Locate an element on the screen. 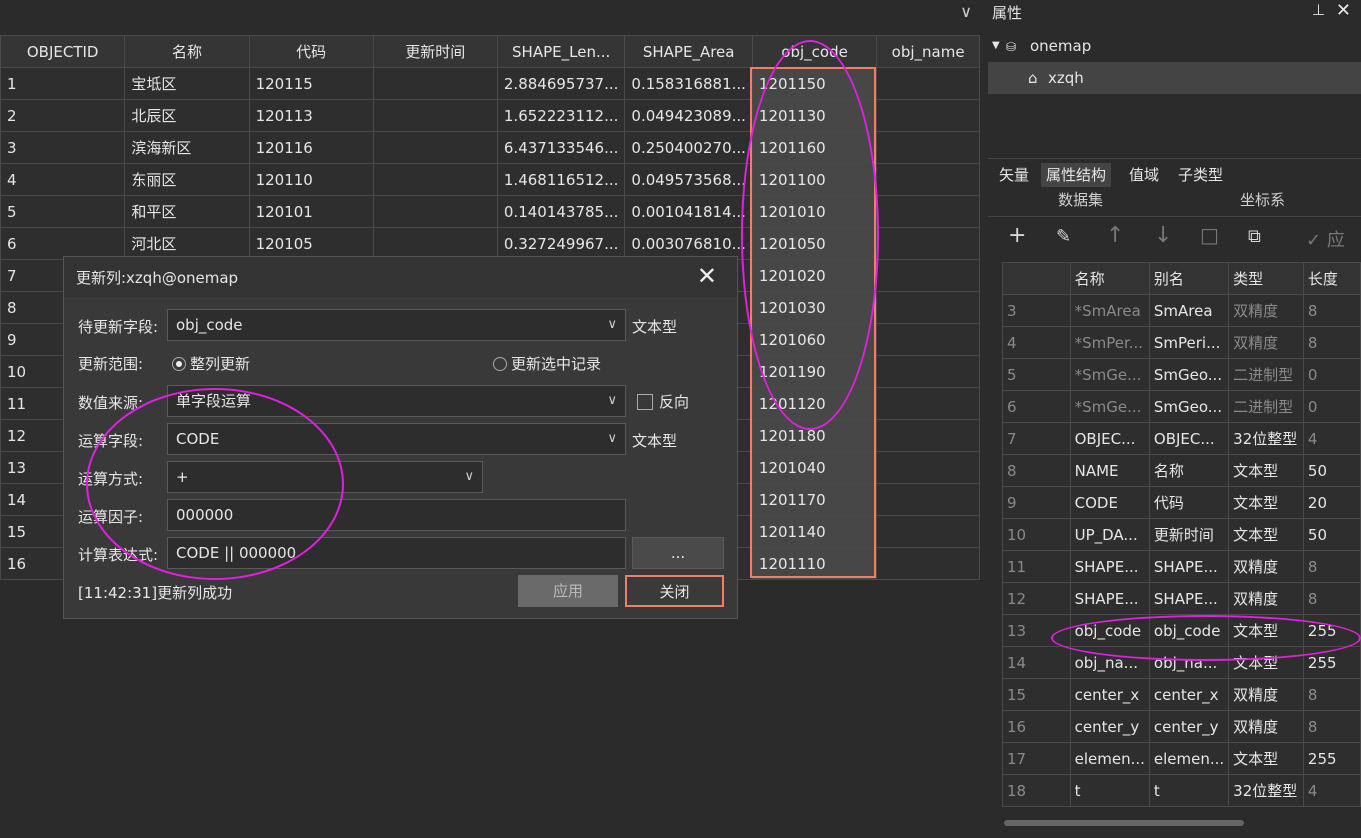  source-select: 单字段运算 ∨ is located at coordinates (396, 401).